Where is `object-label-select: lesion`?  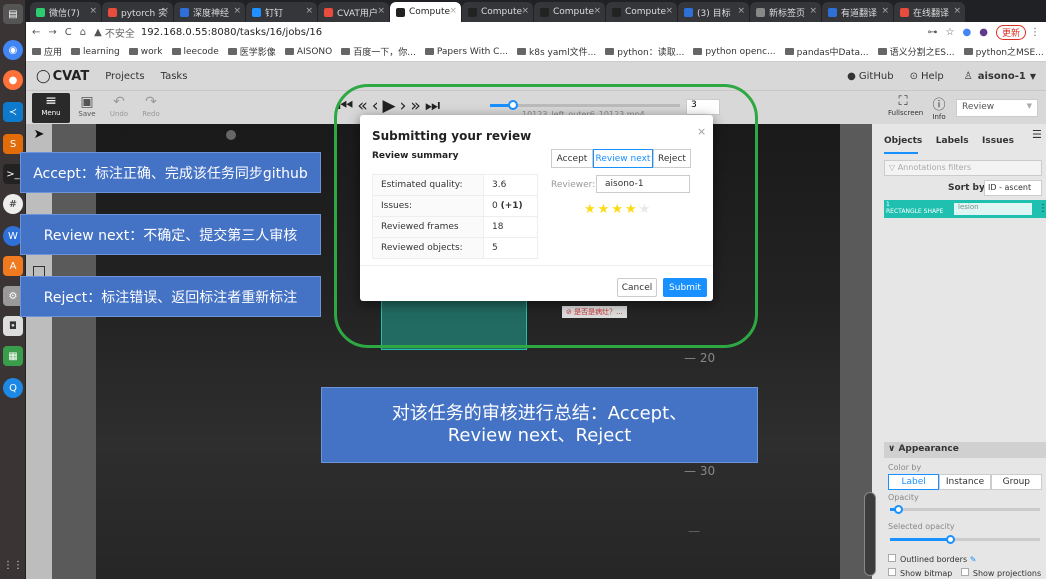
object-label-select: lesion is located at coordinates (993, 209).